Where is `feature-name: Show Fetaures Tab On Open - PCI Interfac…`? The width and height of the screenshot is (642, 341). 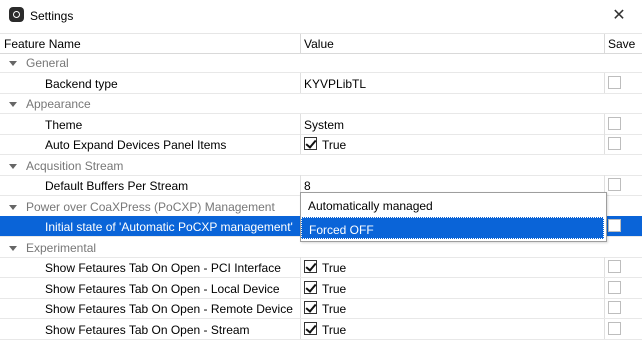
feature-name: Show Fetaures Tab On Open - PCI Interfac… is located at coordinates (163, 268).